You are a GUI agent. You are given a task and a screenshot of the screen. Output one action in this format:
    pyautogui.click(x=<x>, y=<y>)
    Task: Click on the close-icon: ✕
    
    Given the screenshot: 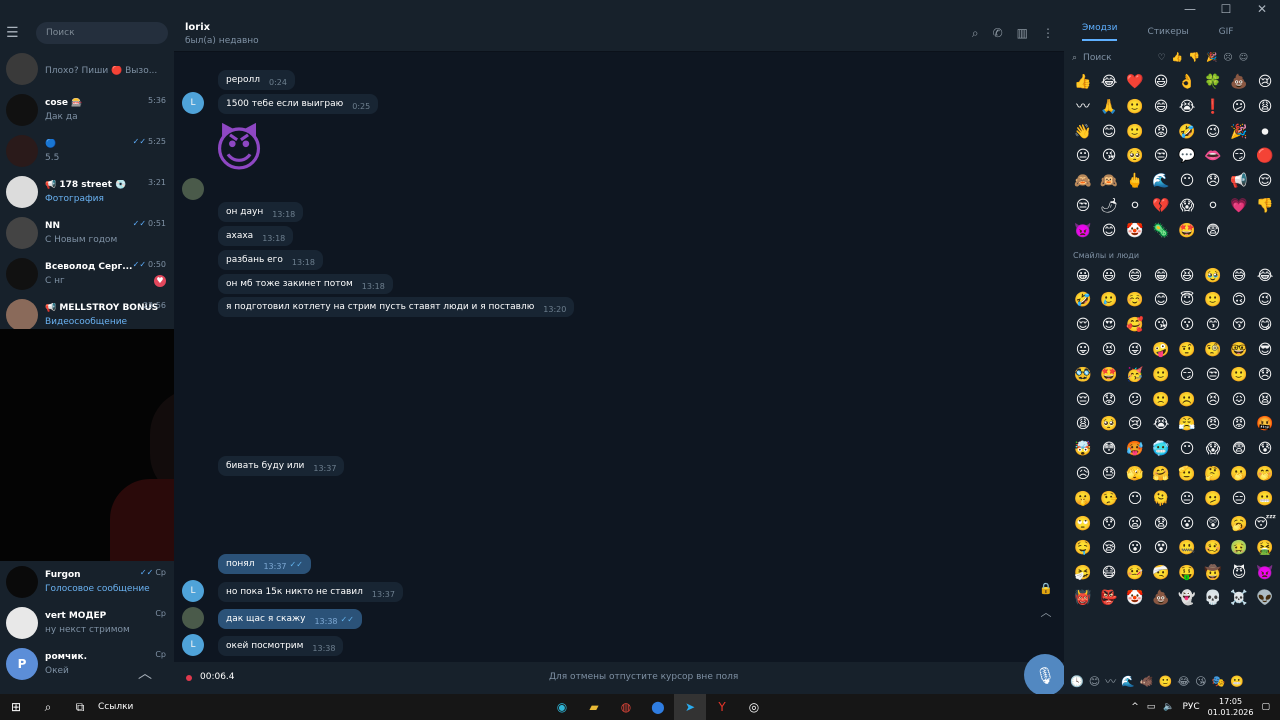 What is the action you would take?
    pyautogui.click(x=1262, y=9)
    